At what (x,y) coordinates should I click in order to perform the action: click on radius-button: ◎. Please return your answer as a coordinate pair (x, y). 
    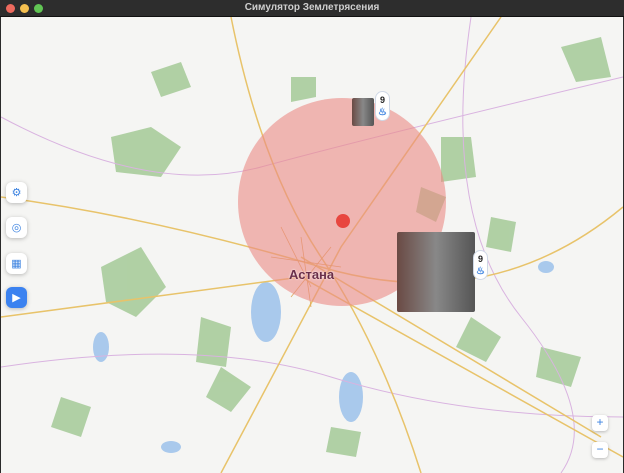
    Looking at the image, I should click on (16, 227).